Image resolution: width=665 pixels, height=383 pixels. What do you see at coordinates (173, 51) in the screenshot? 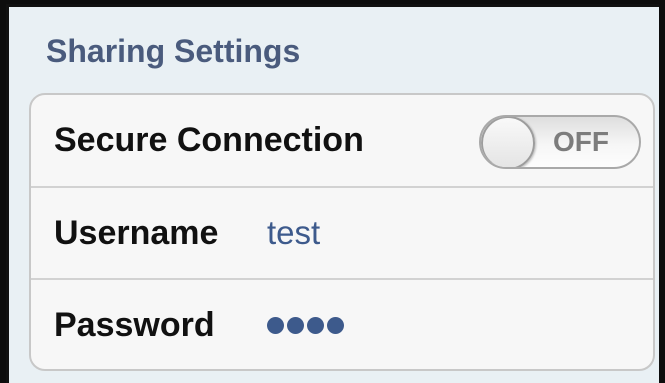
I see `section-title: Sharing Settings` at bounding box center [173, 51].